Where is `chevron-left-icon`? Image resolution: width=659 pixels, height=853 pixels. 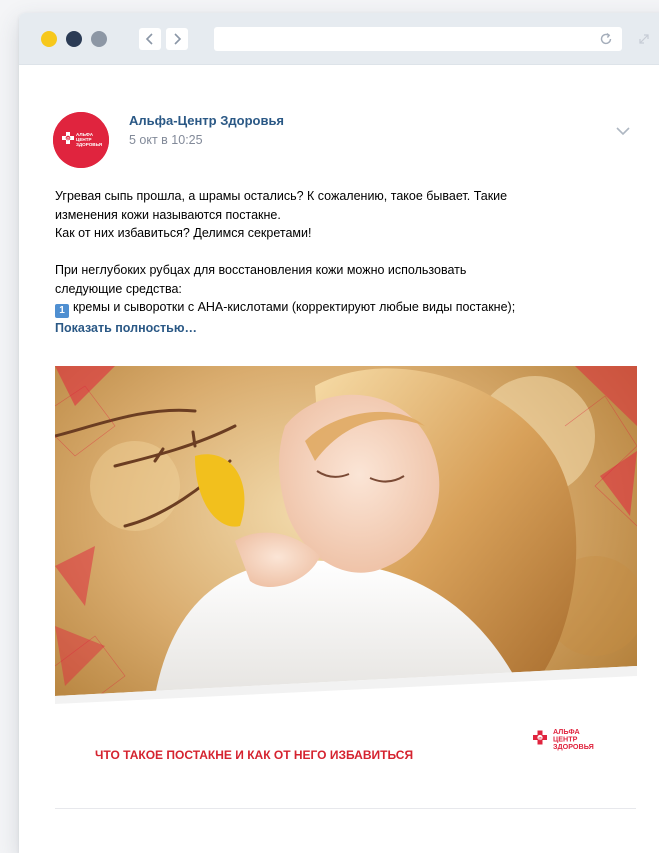
chevron-left-icon is located at coordinates (149, 39).